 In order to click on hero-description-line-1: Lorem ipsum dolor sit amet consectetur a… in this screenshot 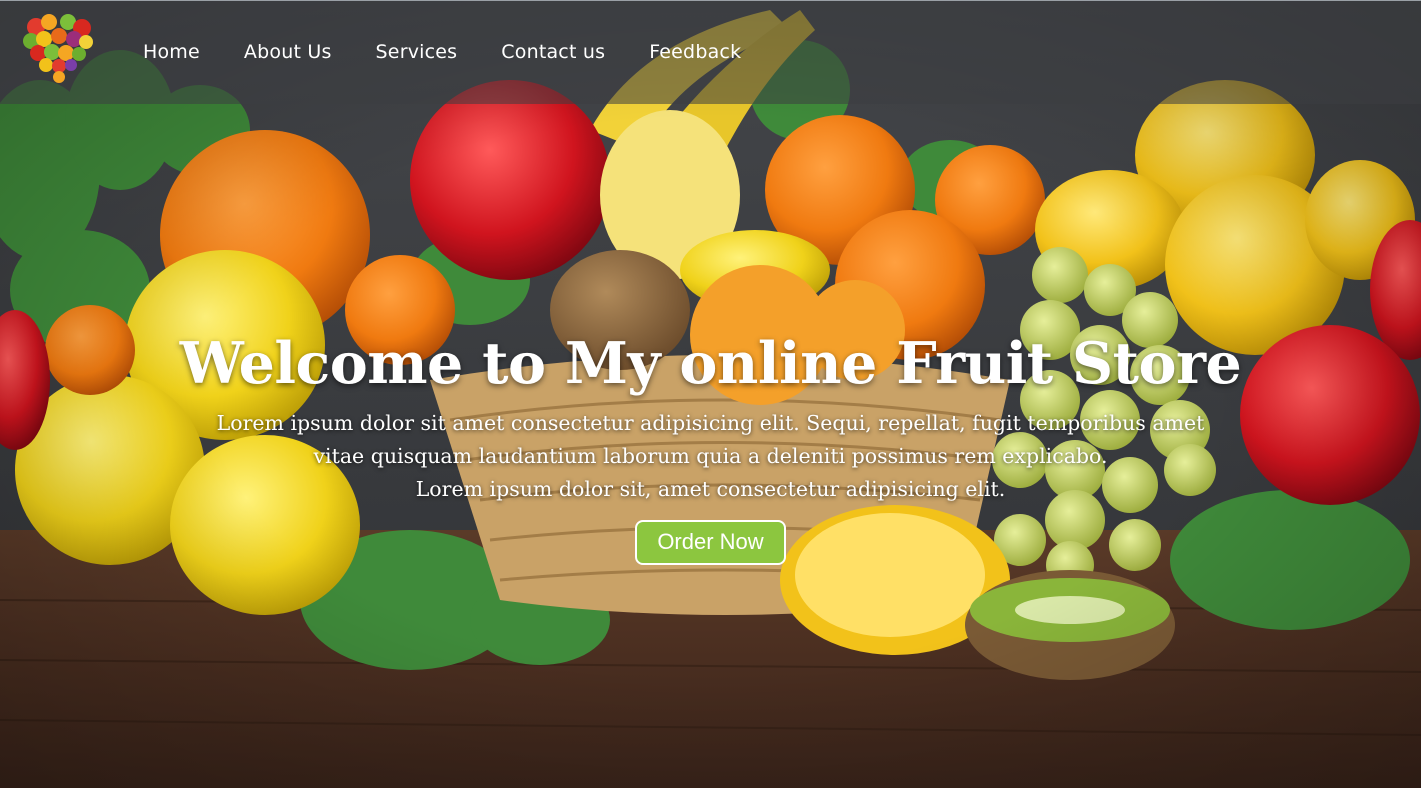, I will do `click(710, 423)`.